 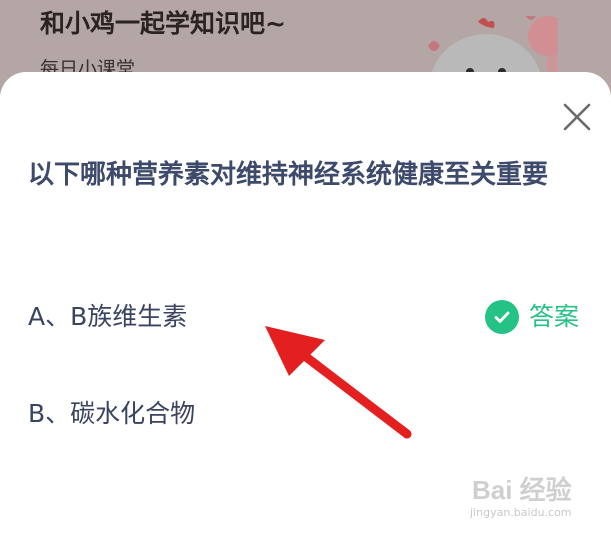 I want to click on close-icon, so click(x=577, y=117).